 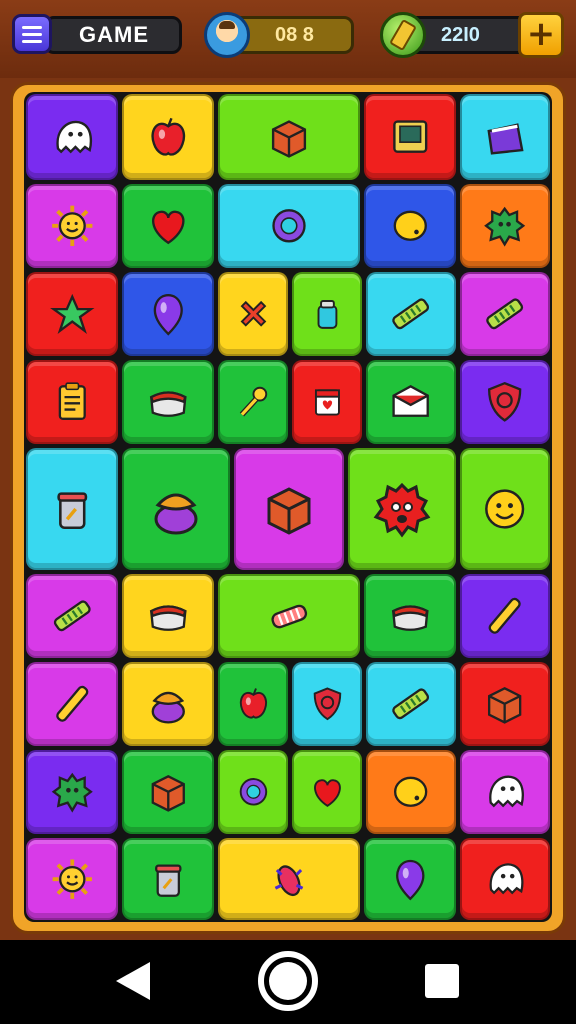 I want to click on tile-pot-r7c2, so click(x=168, y=704).